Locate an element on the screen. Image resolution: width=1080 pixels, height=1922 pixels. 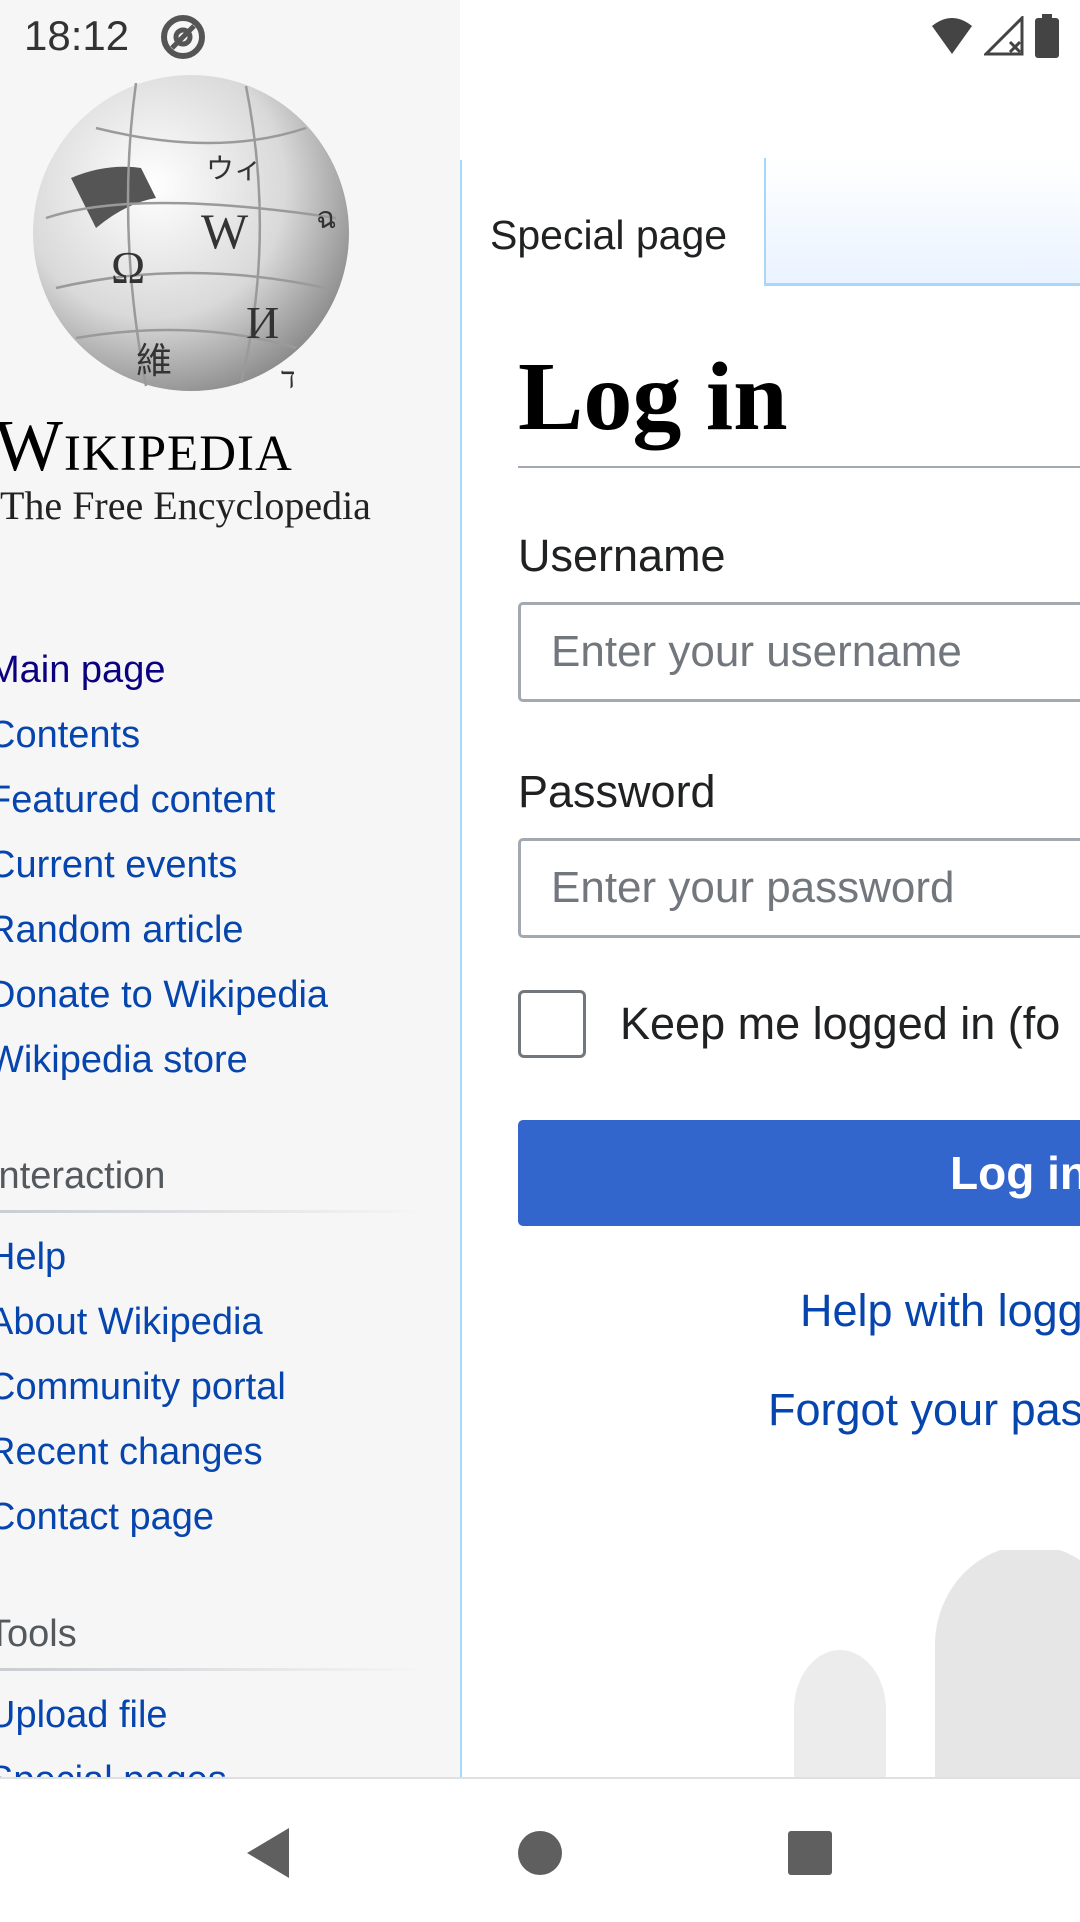
sidebar-item-help: Help is located at coordinates (214, 1257).